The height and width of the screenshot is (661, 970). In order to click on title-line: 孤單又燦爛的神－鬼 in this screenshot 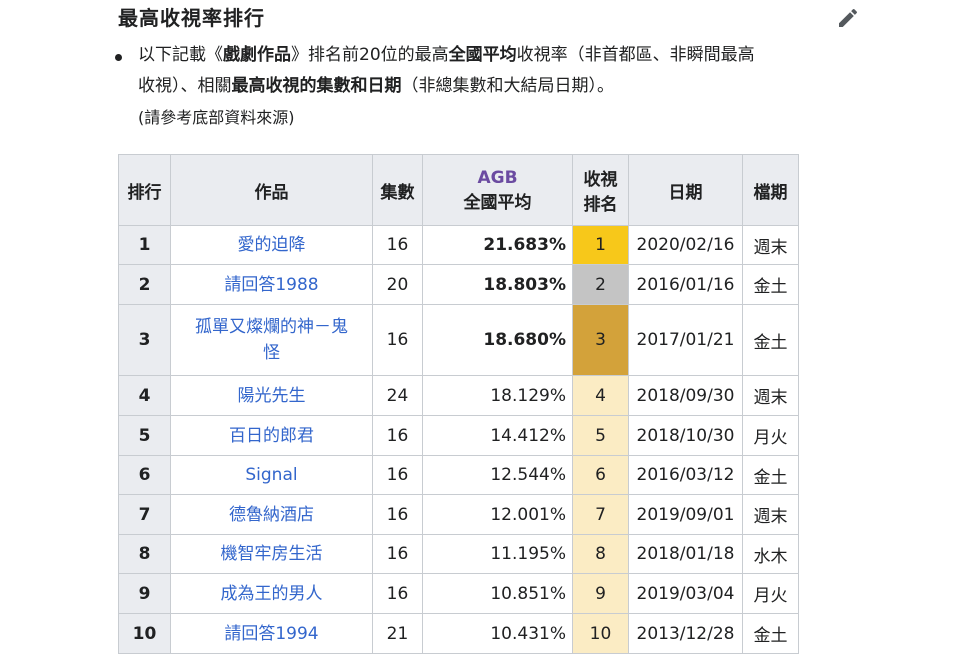, I will do `click(271, 327)`.